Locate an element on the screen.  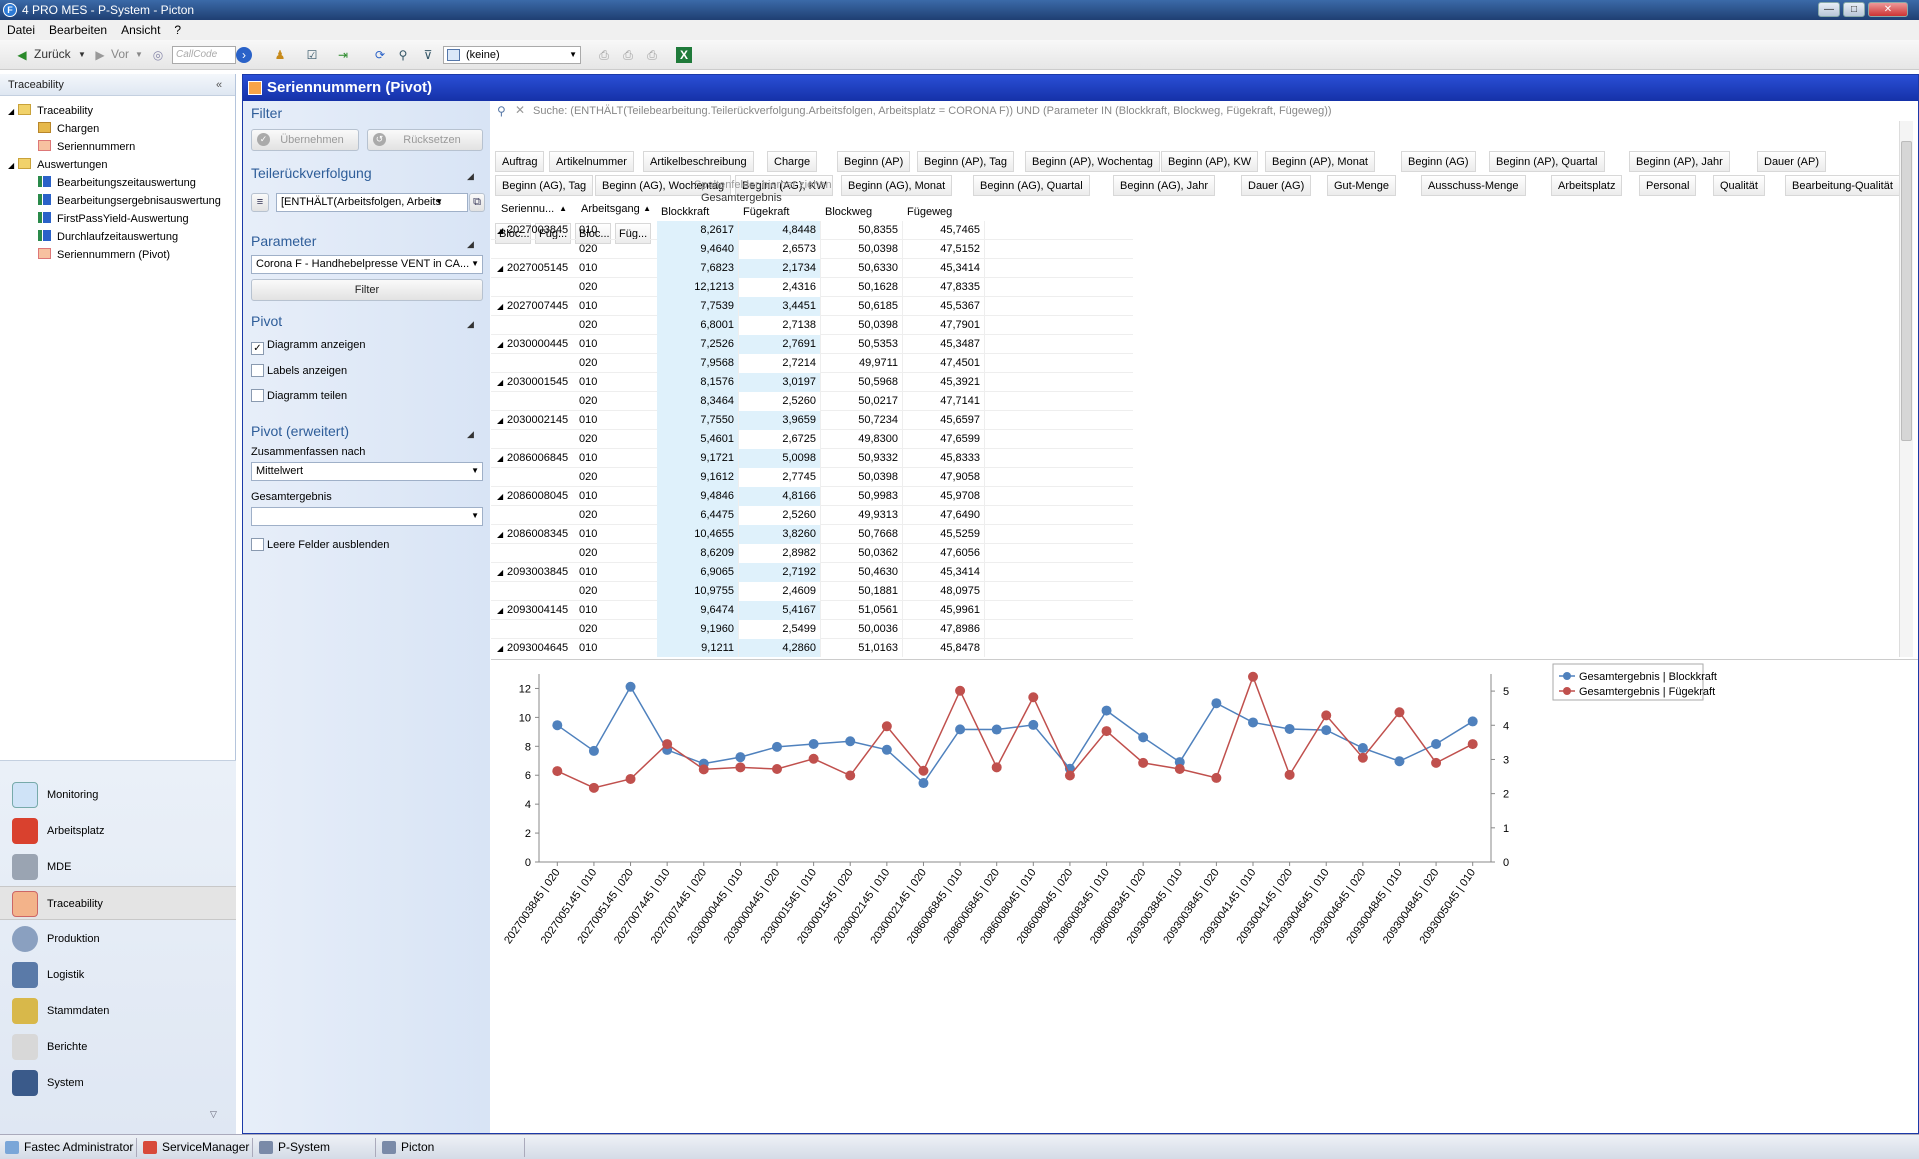
filter-select: (keine) ▼ is located at coordinates (512, 55).